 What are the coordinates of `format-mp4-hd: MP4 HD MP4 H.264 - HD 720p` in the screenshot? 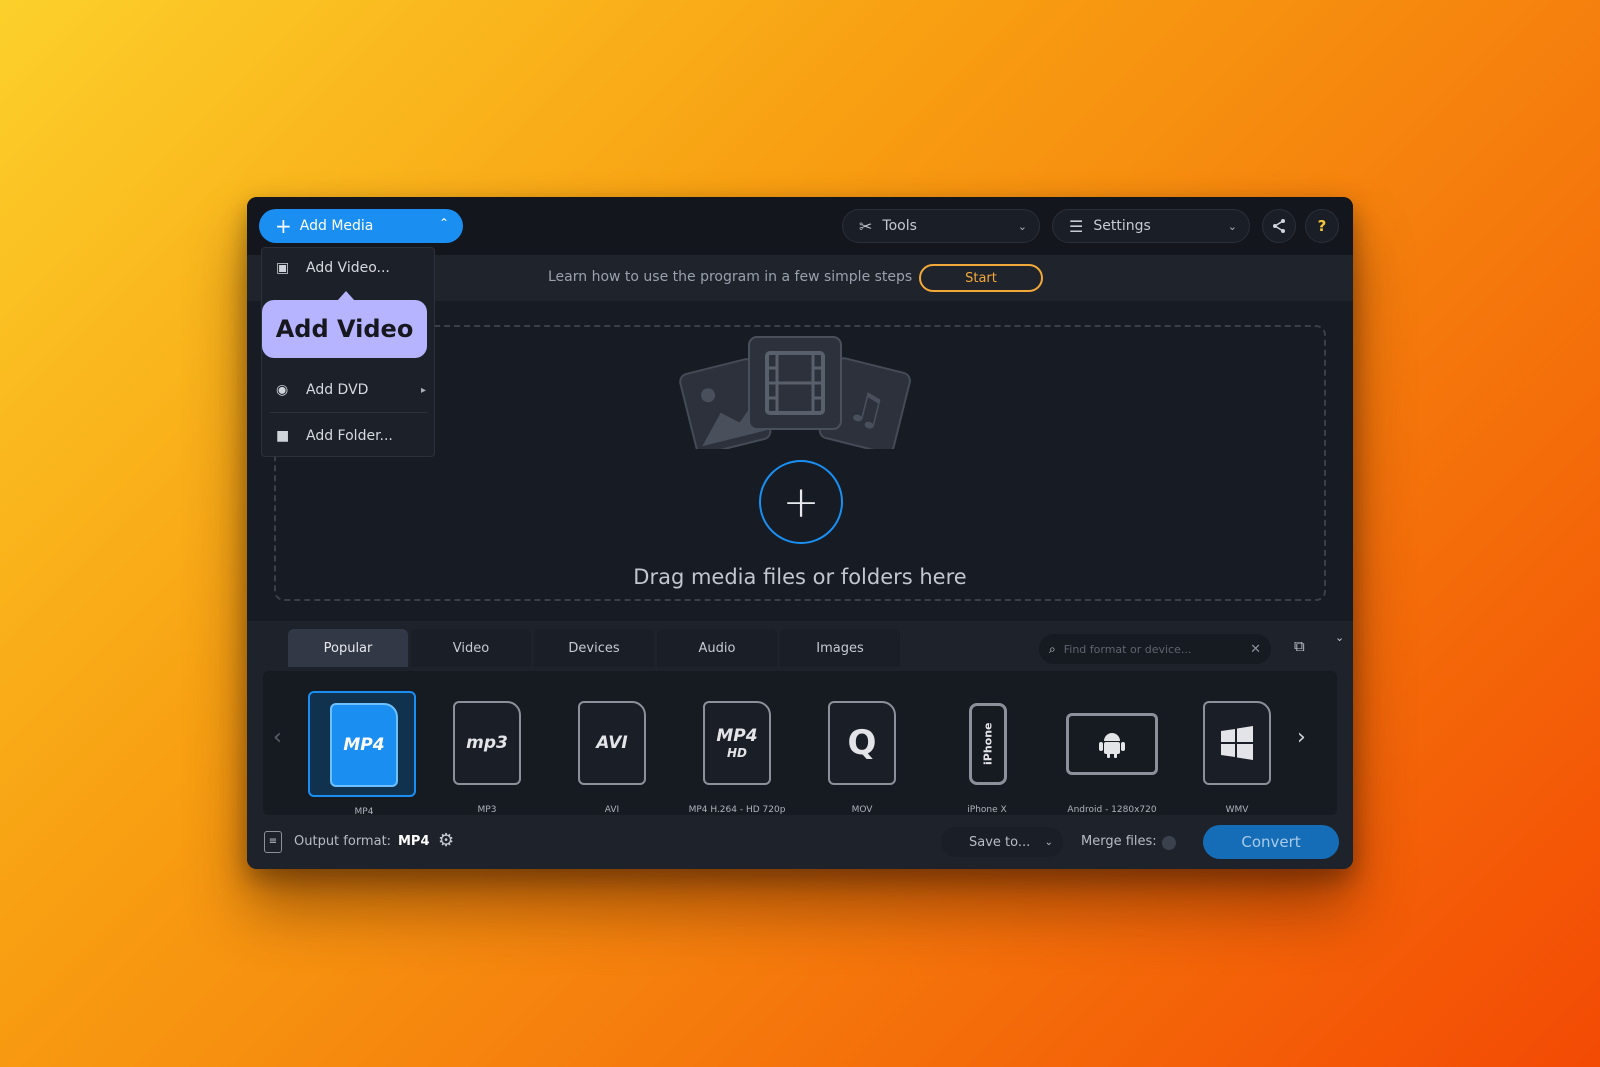 It's located at (737, 753).